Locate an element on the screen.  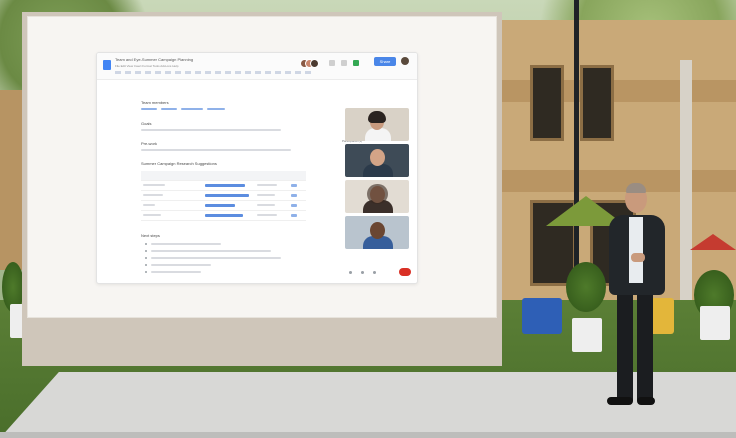
hang-up-button is located at coordinates (405, 272).